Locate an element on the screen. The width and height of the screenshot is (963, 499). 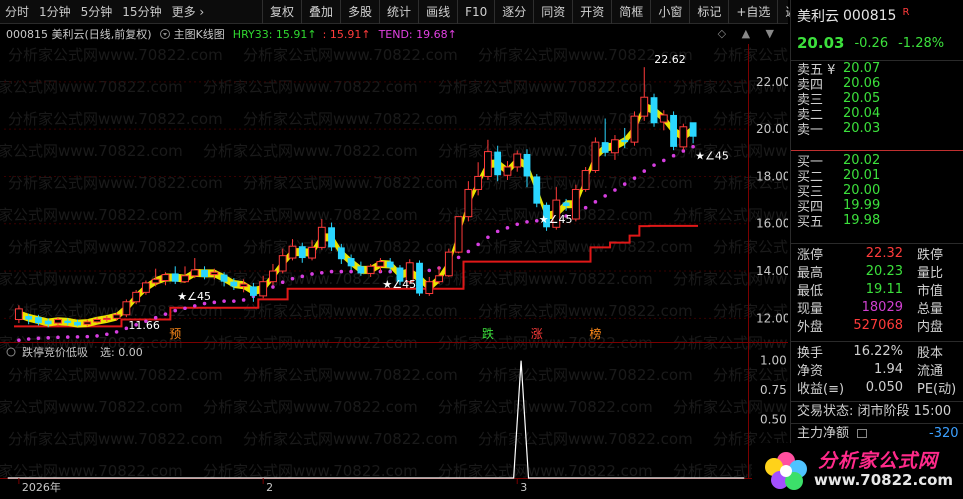
buy-level-price: 19.98 is located at coordinates (862, 220).